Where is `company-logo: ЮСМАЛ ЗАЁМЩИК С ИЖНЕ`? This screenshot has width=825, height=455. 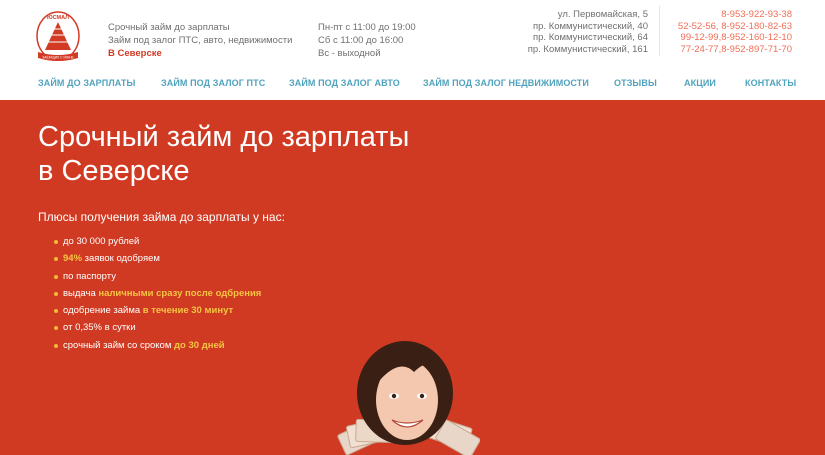
company-logo: ЮСМАЛ ЗАЁМЩИК С ИЖНЕ is located at coordinates (58, 37).